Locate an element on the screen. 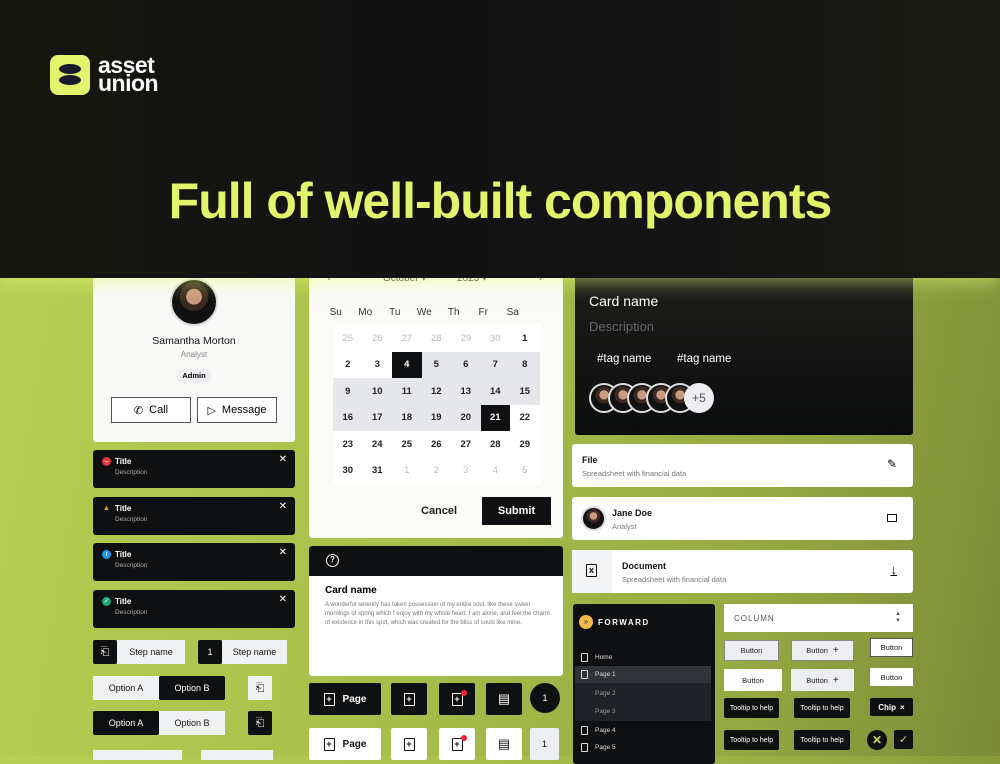 The height and width of the screenshot is (764, 1000). calendar-day: 13 is located at coordinates (466, 391).